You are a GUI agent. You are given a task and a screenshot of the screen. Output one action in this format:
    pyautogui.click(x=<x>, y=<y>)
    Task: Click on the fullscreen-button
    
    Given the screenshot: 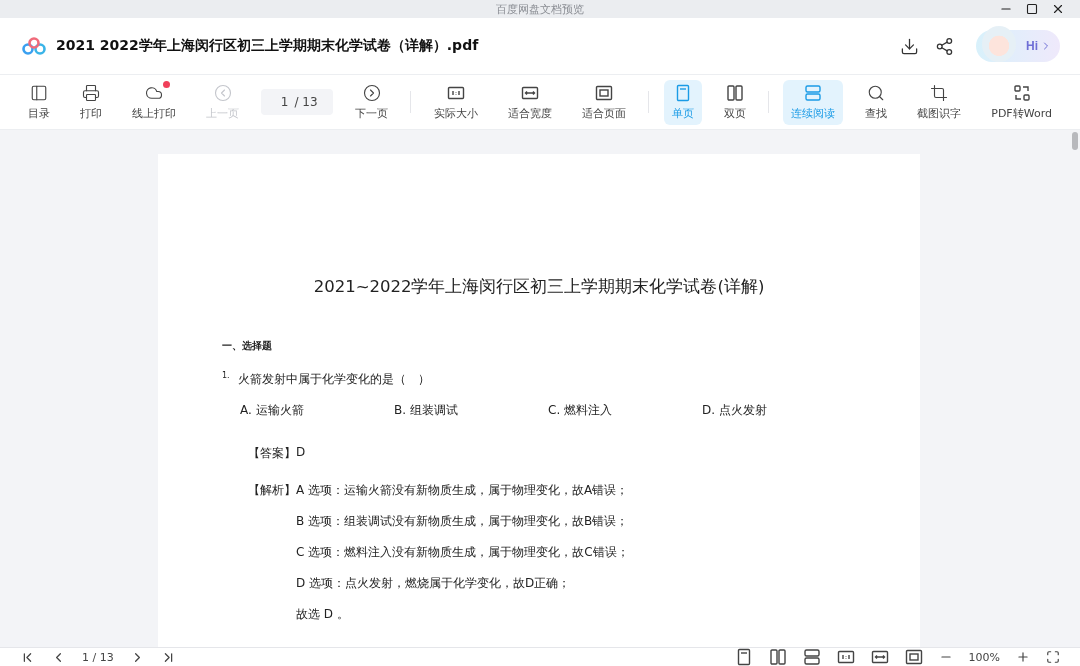 What is the action you would take?
    pyautogui.click(x=1053, y=657)
    